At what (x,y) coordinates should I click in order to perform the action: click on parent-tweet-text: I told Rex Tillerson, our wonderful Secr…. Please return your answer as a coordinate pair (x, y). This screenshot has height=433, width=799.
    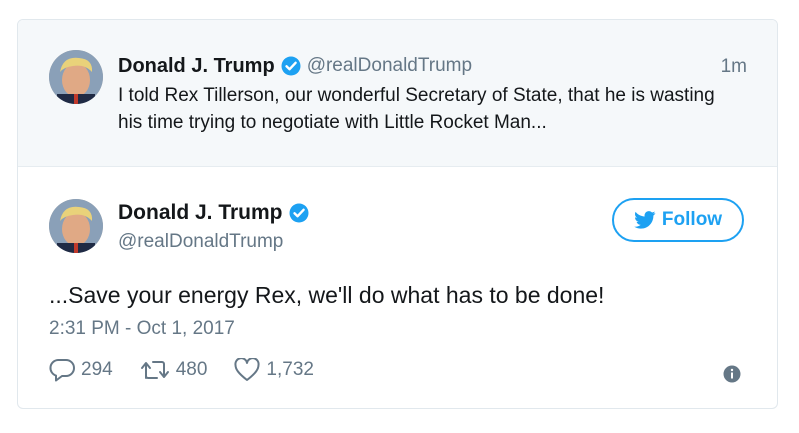
    Looking at the image, I should click on (416, 109).